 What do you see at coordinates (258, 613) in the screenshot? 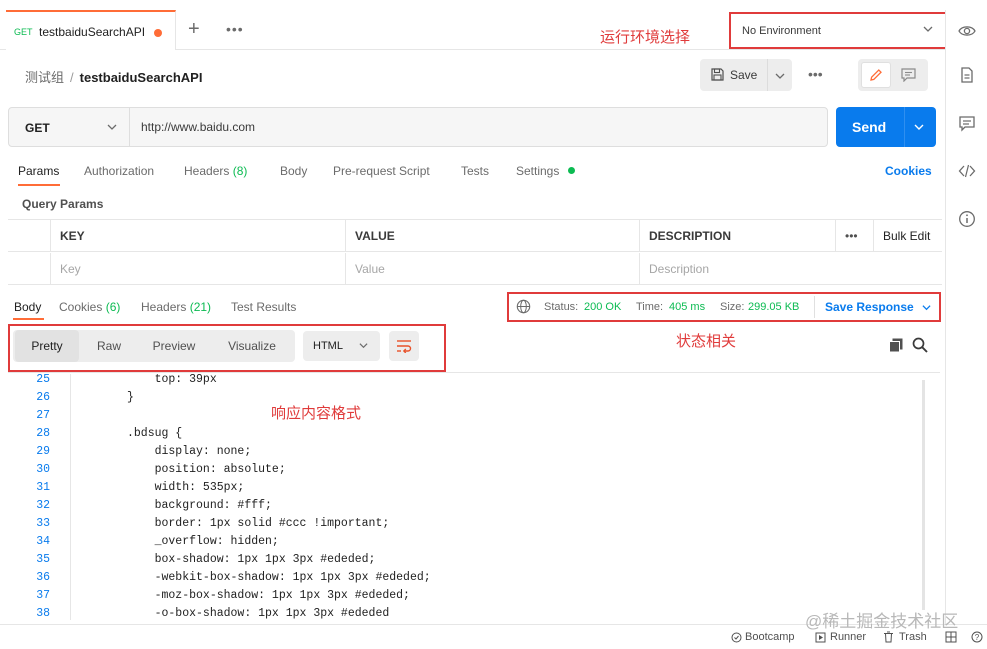
I see `line-text: -o-box-shadow: 1px 1px 3px #ededed` at bounding box center [258, 613].